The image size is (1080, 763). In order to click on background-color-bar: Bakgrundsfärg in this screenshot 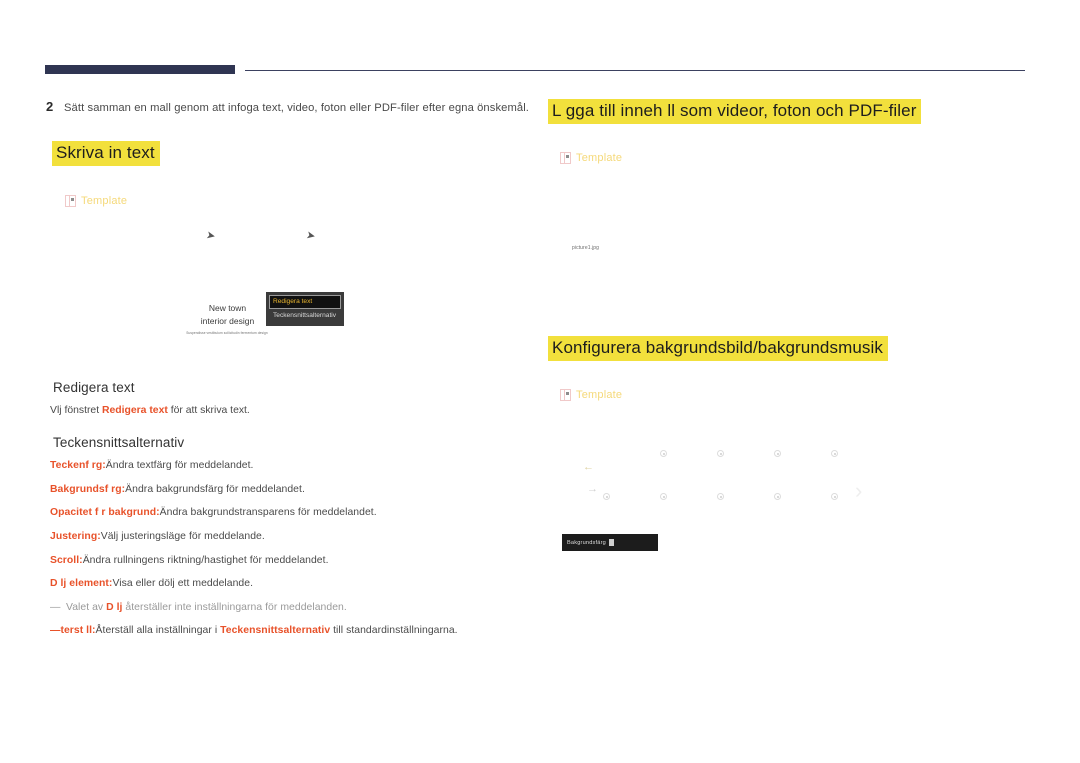, I will do `click(610, 542)`.